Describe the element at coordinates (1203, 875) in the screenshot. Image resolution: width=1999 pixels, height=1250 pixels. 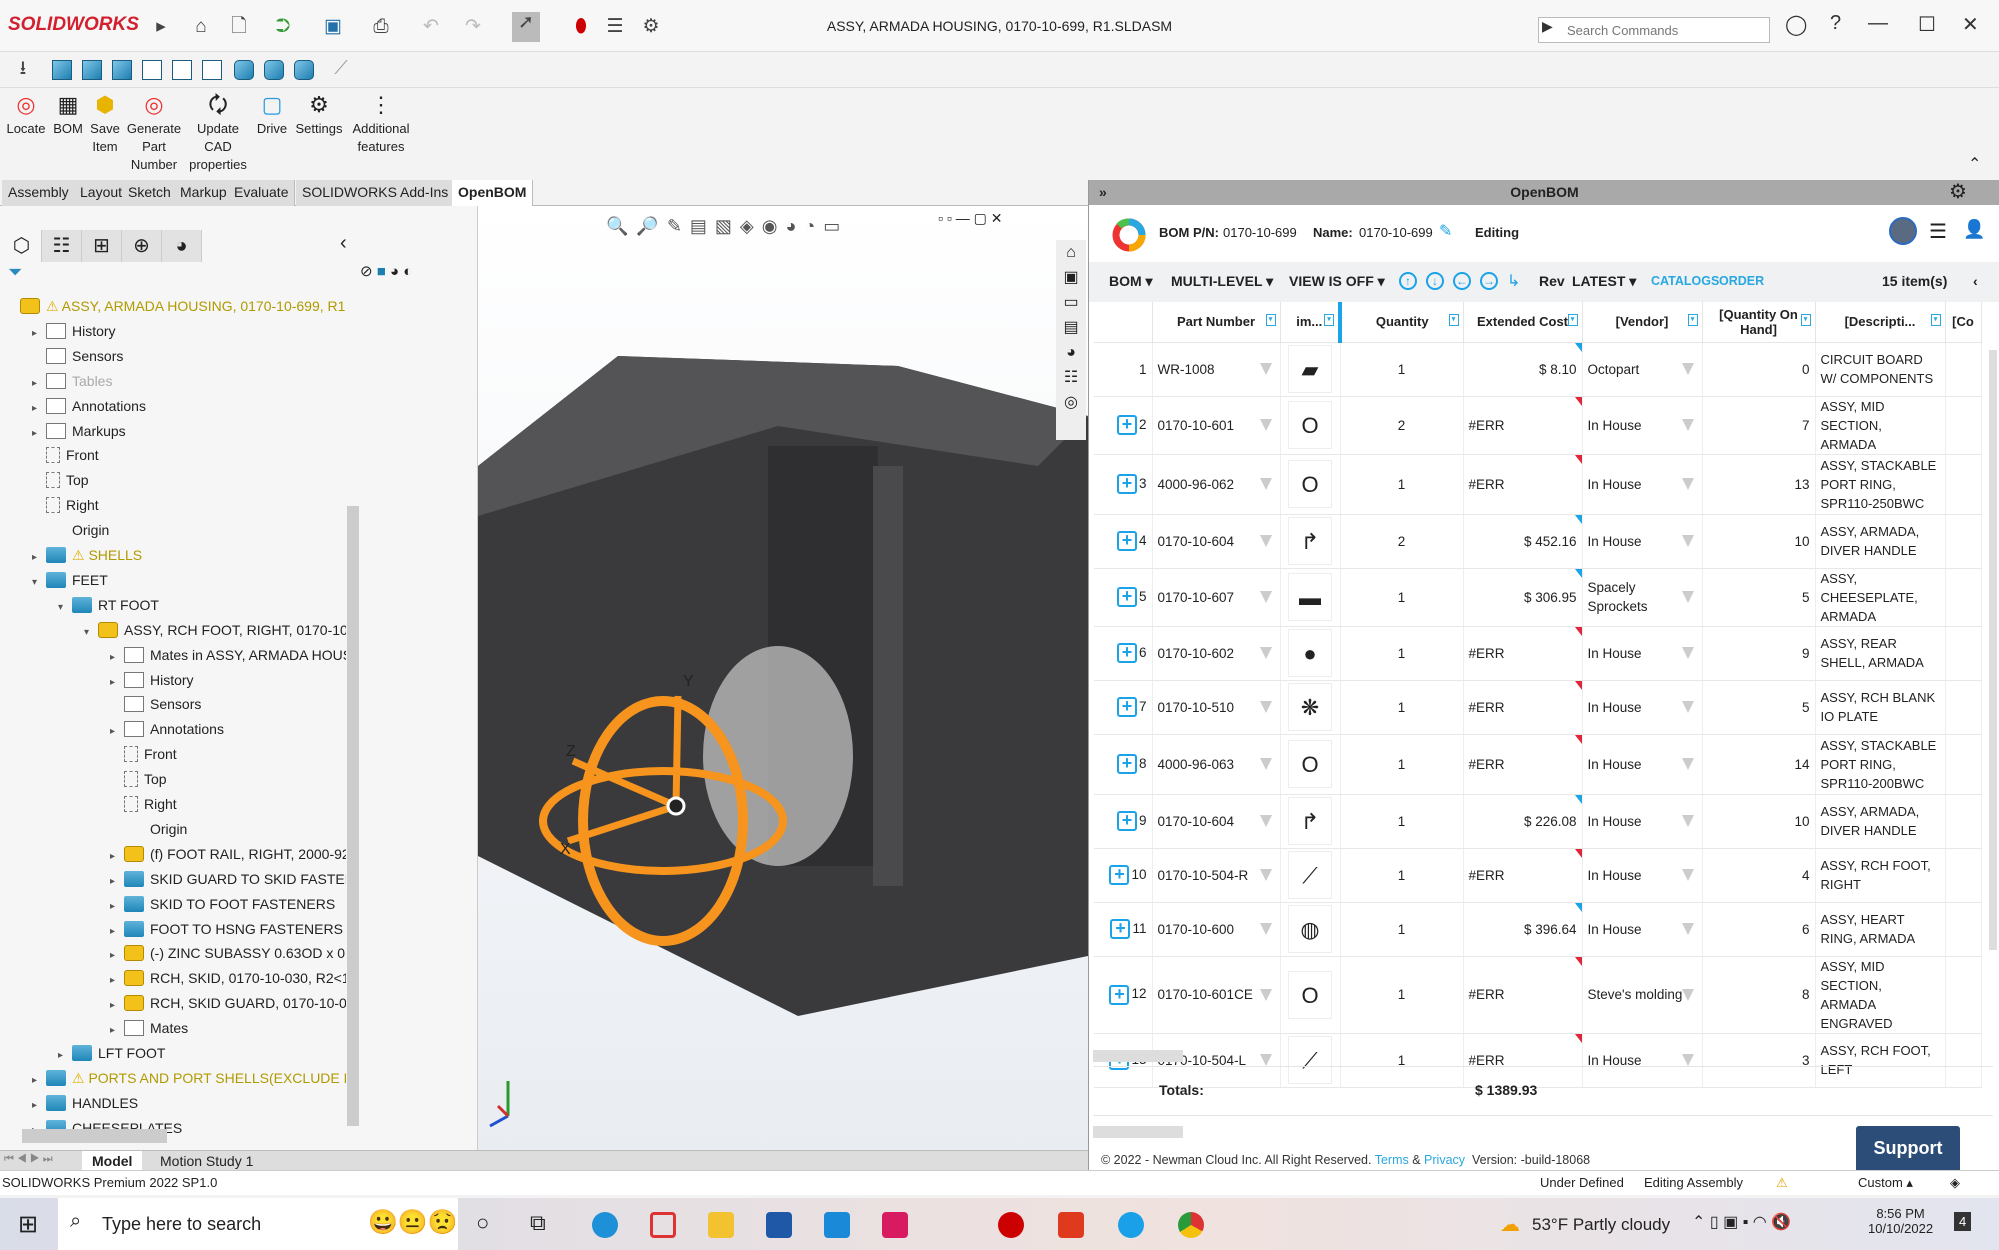
I see `part-number: 0170-10-504-R` at that location.